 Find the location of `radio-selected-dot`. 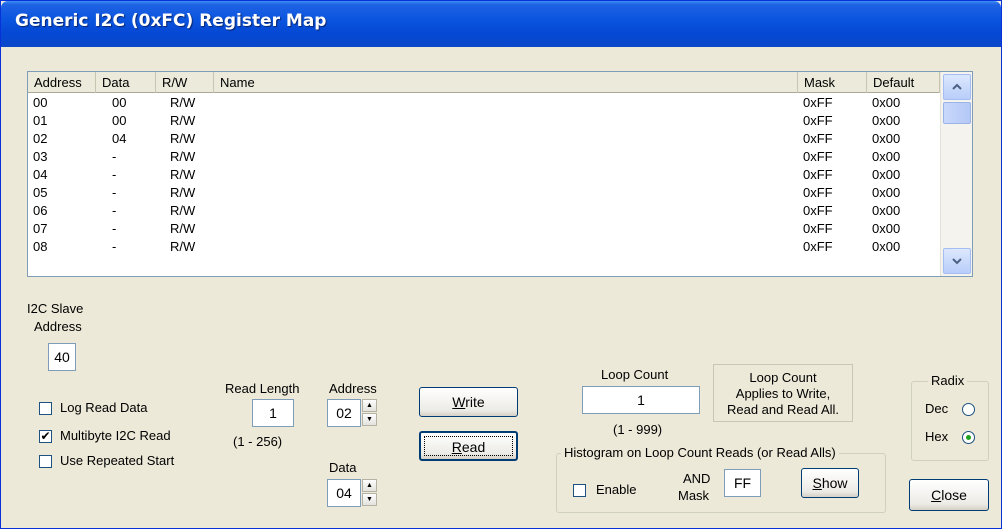

radio-selected-dot is located at coordinates (968, 437).